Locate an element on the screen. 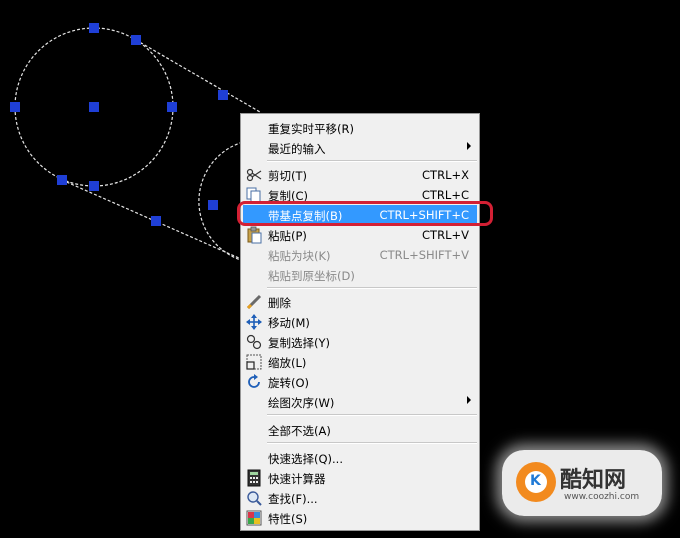 This screenshot has height=538, width=680. menu-item-delete: 删除 is located at coordinates (360, 302).